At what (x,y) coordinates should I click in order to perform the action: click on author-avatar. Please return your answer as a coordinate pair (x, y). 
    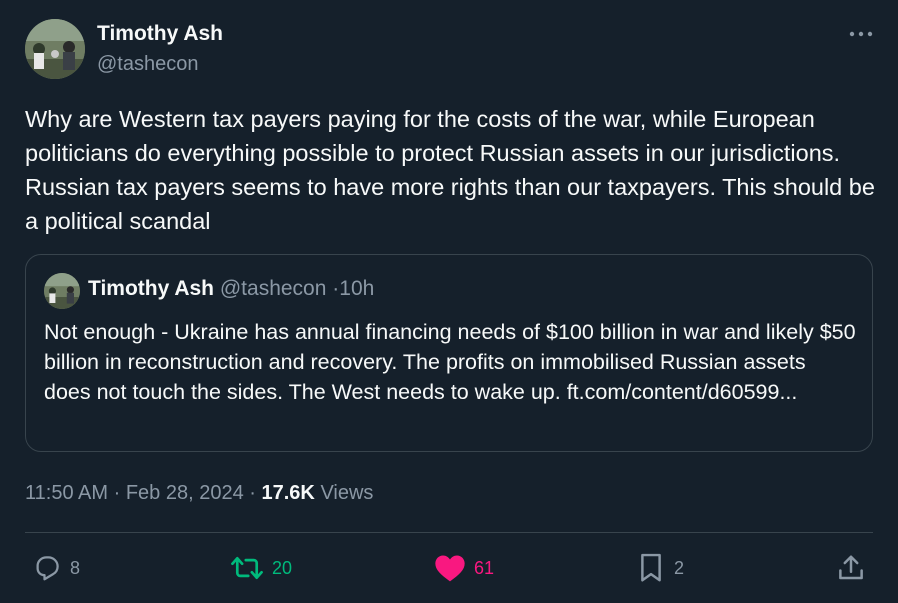
    Looking at the image, I should click on (55, 49).